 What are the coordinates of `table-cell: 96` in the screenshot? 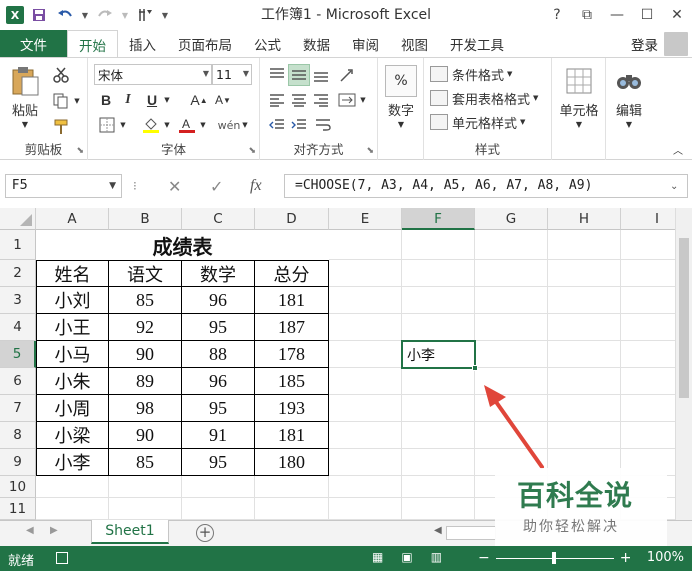 It's located at (218, 381).